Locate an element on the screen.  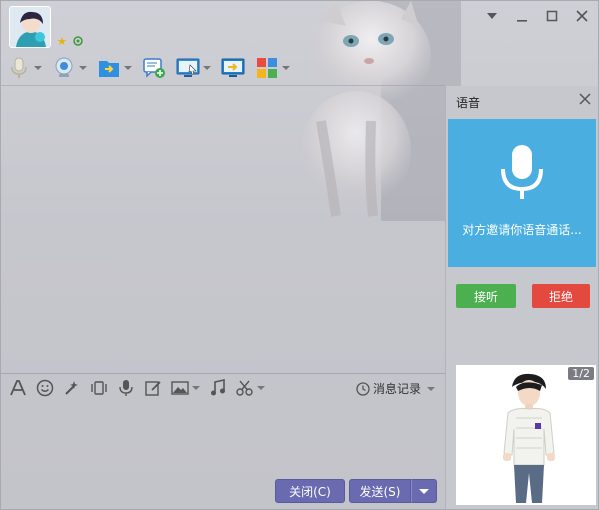
character-figure is located at coordinates (529, 438).